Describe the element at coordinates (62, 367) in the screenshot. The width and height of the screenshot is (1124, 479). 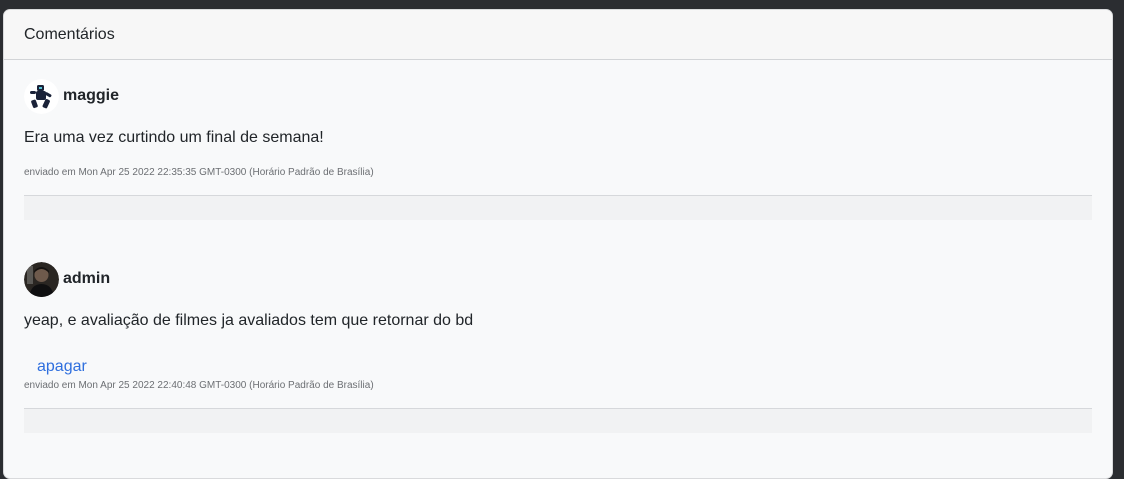
I see `delete-comment-link: apagar` at that location.